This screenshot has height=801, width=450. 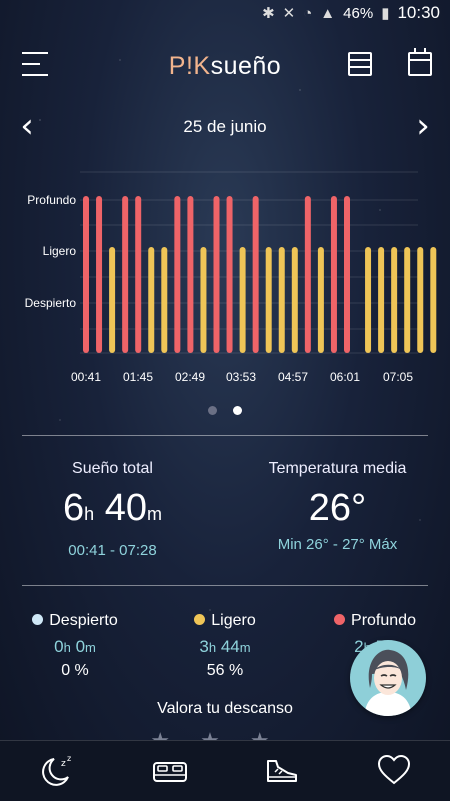 I want to click on x-axis-tick-label: 07:05, so click(x=398, y=377).